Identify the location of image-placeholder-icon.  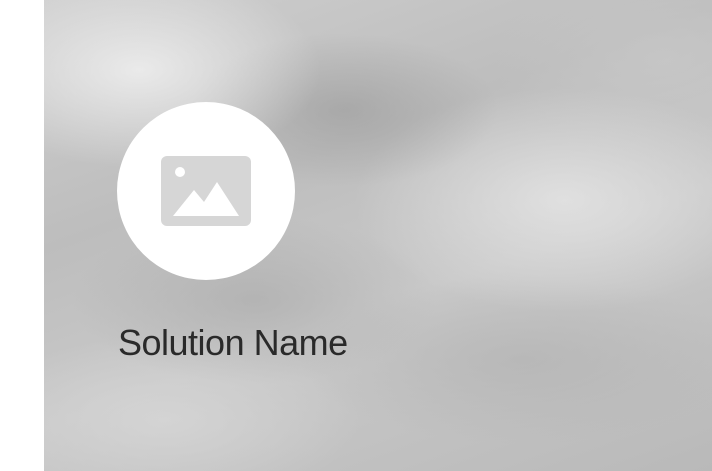
(206, 191).